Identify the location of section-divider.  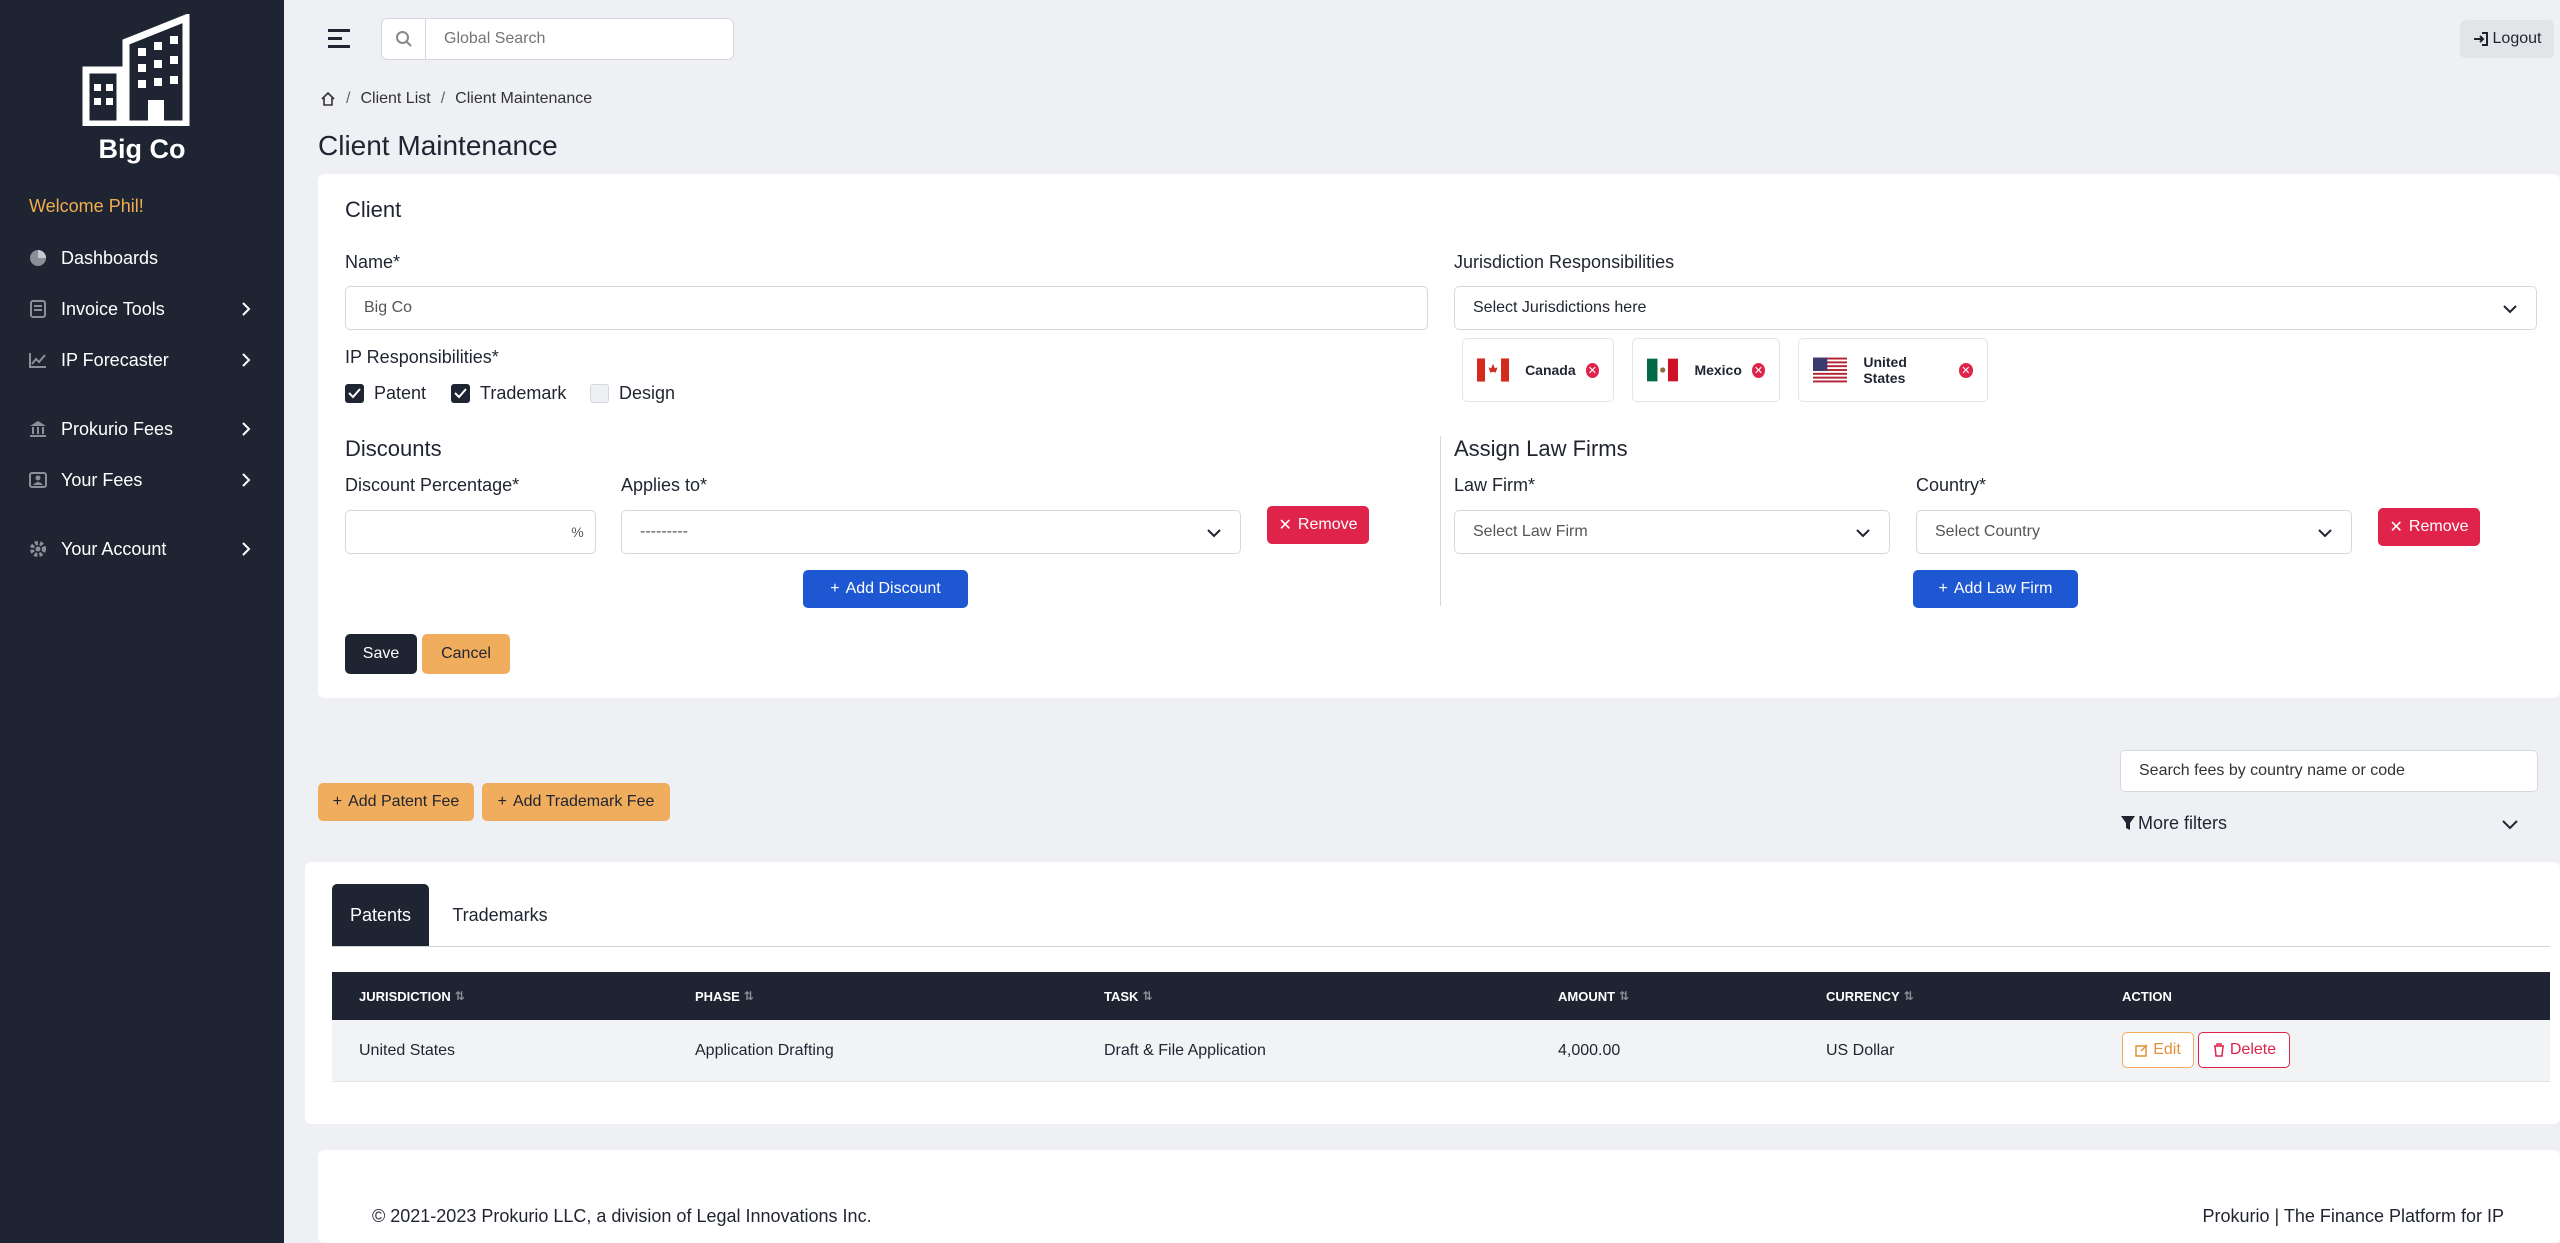
(1440, 521).